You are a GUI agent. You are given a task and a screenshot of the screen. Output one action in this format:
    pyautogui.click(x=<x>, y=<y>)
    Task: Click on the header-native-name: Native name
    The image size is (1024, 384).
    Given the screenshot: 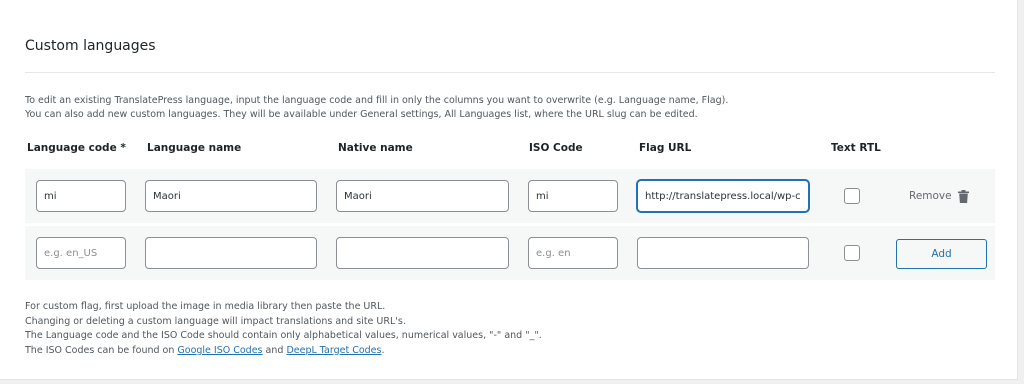 What is the action you would take?
    pyautogui.click(x=375, y=148)
    